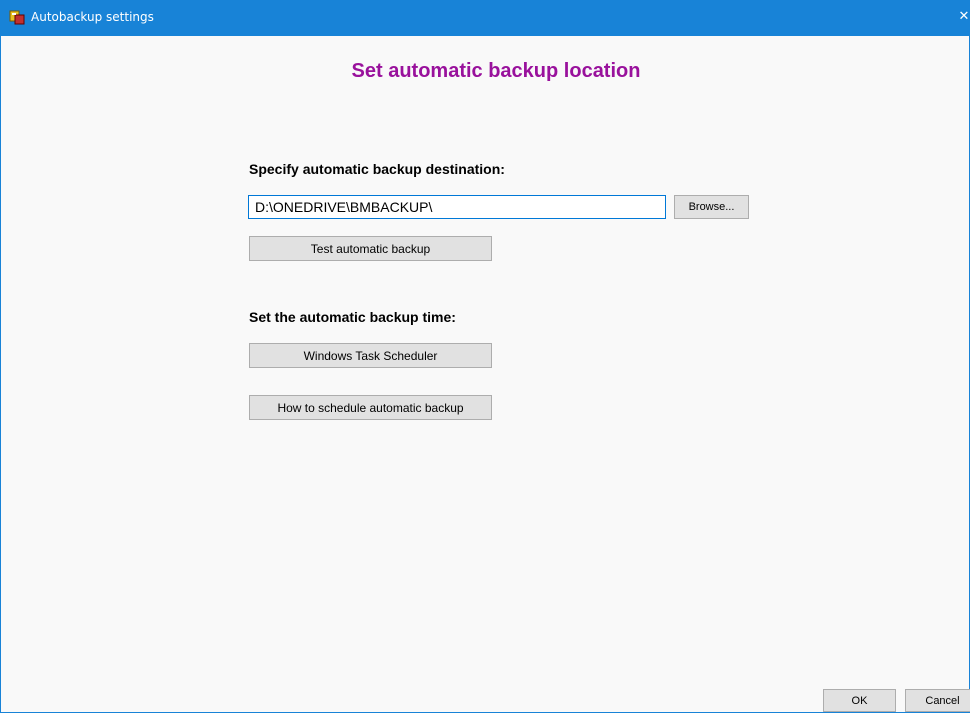 This screenshot has width=970, height=713. What do you see at coordinates (457, 207) in the screenshot?
I see `destination-path-input` at bounding box center [457, 207].